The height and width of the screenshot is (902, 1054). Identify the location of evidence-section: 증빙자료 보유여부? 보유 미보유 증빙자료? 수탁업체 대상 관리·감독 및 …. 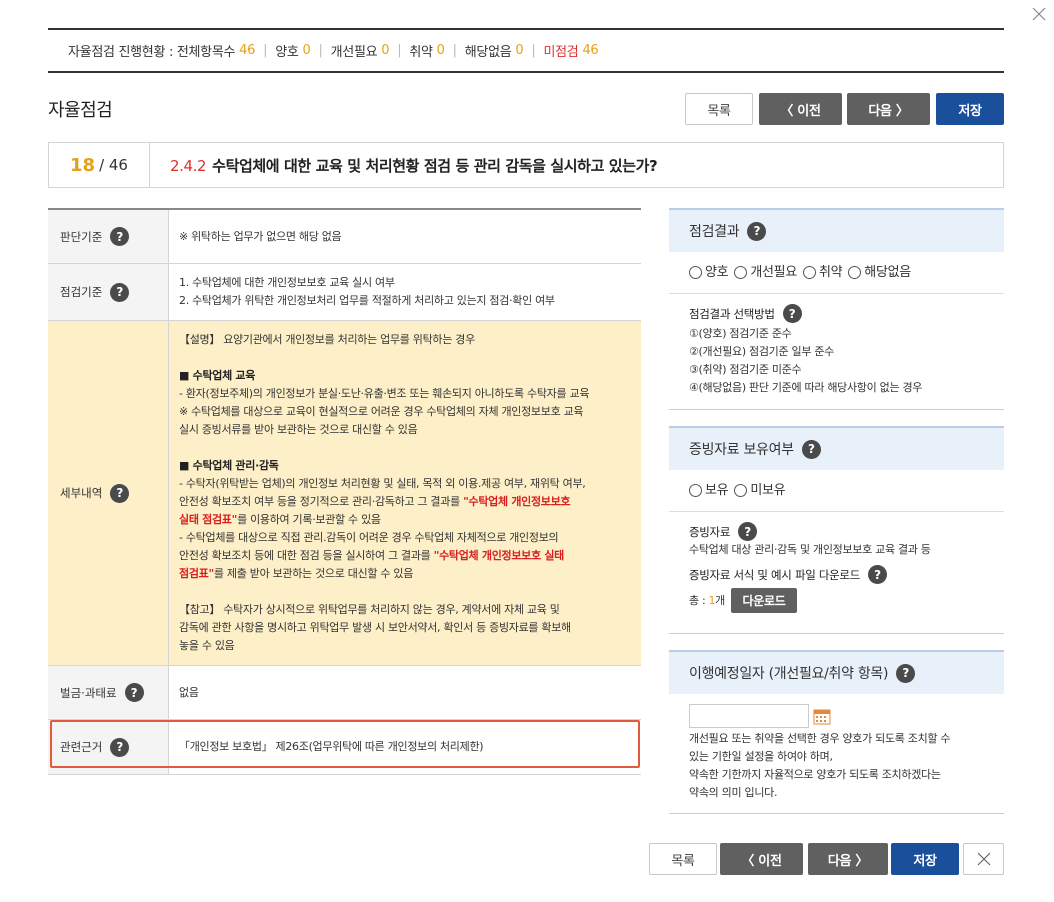
(836, 530).